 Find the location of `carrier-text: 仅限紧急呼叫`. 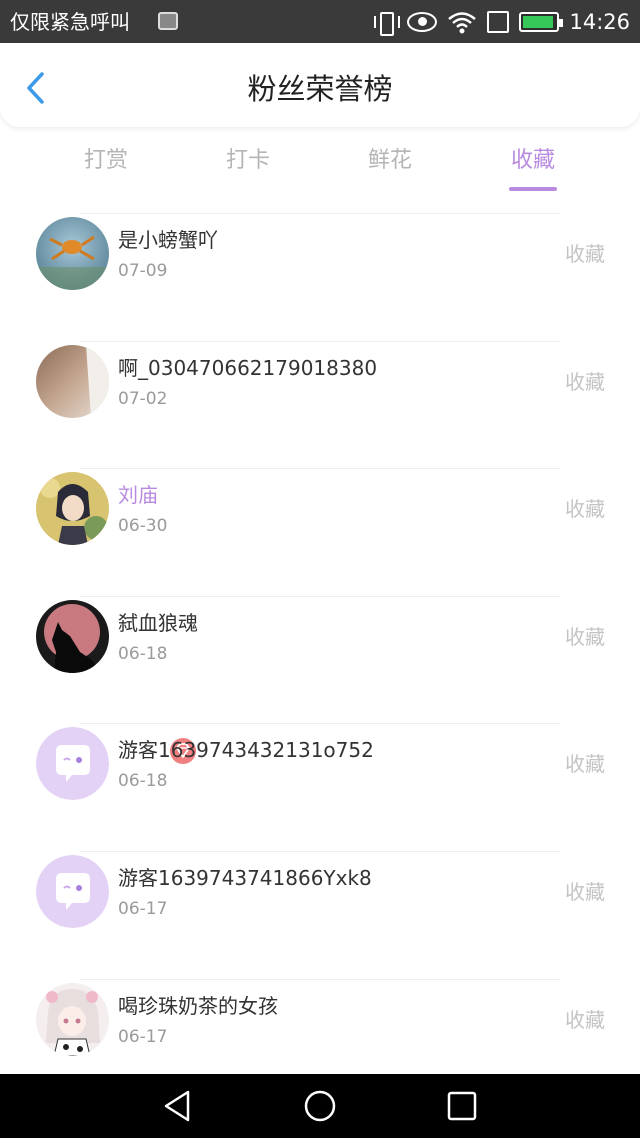

carrier-text: 仅限紧急呼叫 is located at coordinates (70, 22).